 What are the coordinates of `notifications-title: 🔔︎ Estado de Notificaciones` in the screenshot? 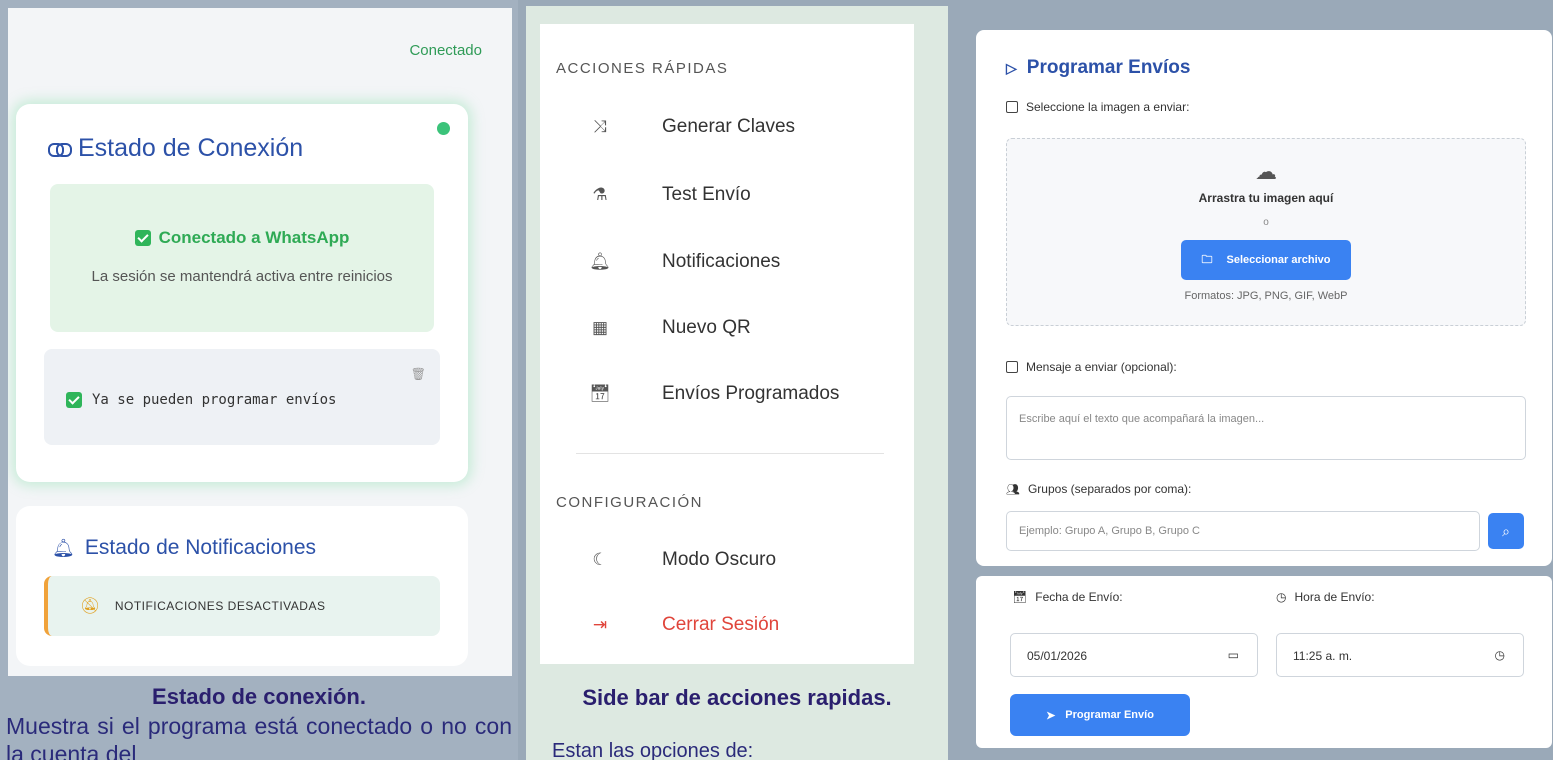 It's located at (184, 547).